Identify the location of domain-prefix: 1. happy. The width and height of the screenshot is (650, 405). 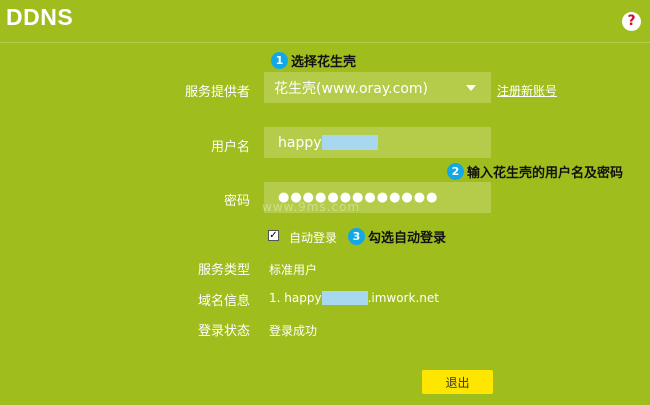
(295, 298).